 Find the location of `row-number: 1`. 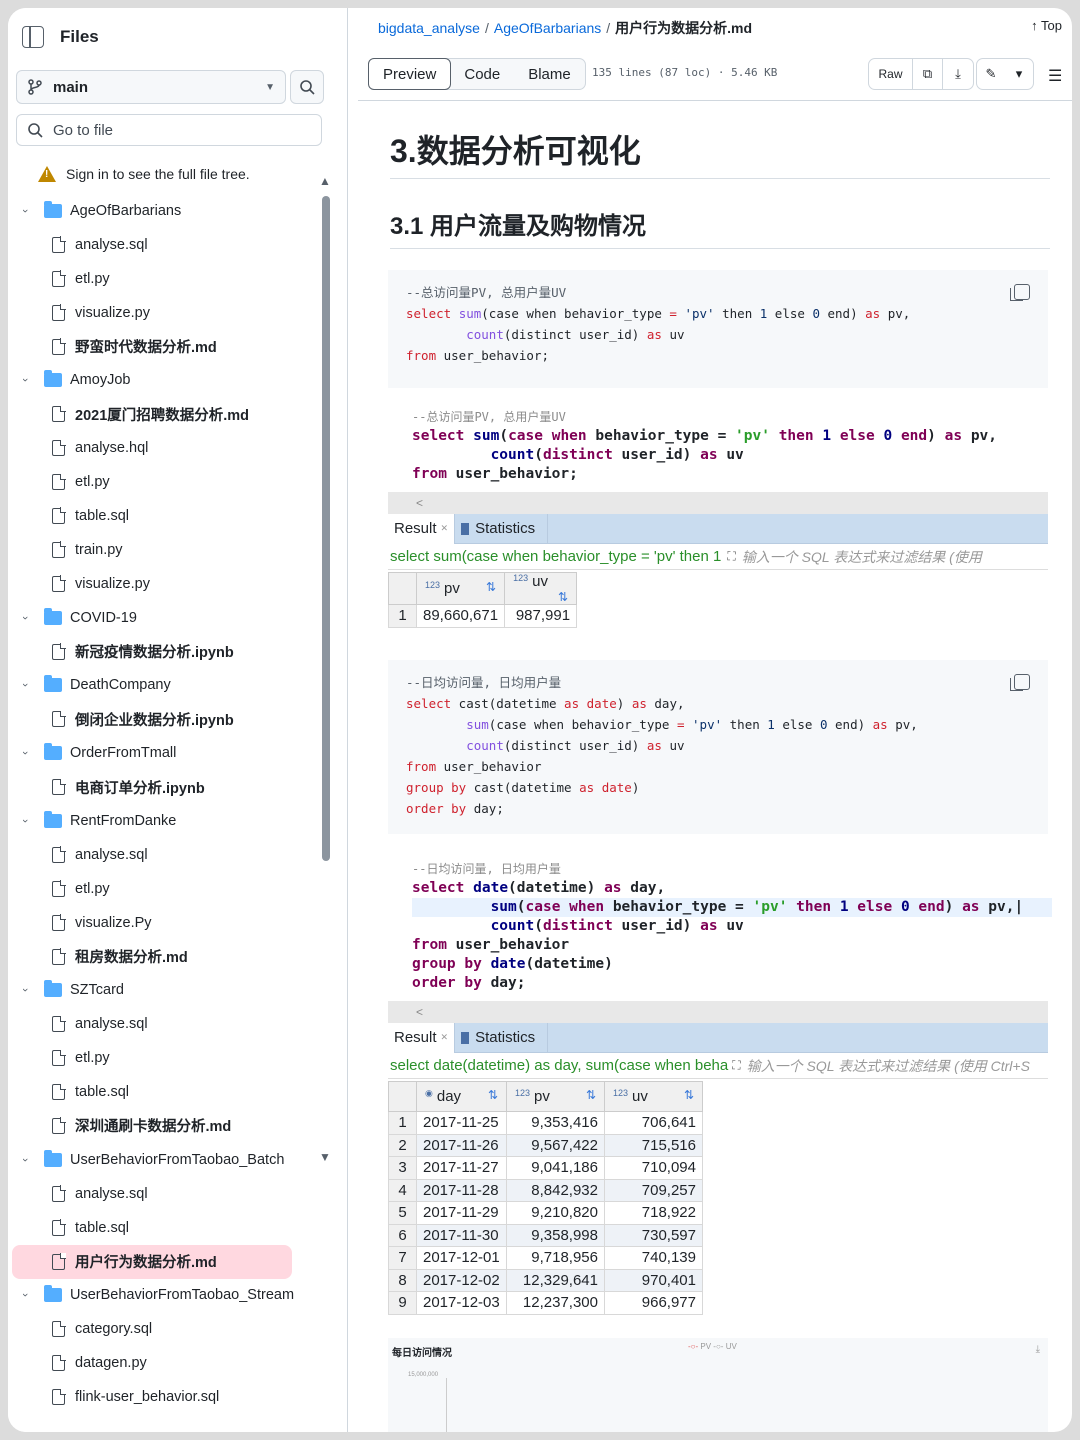

row-number: 1 is located at coordinates (402, 616).